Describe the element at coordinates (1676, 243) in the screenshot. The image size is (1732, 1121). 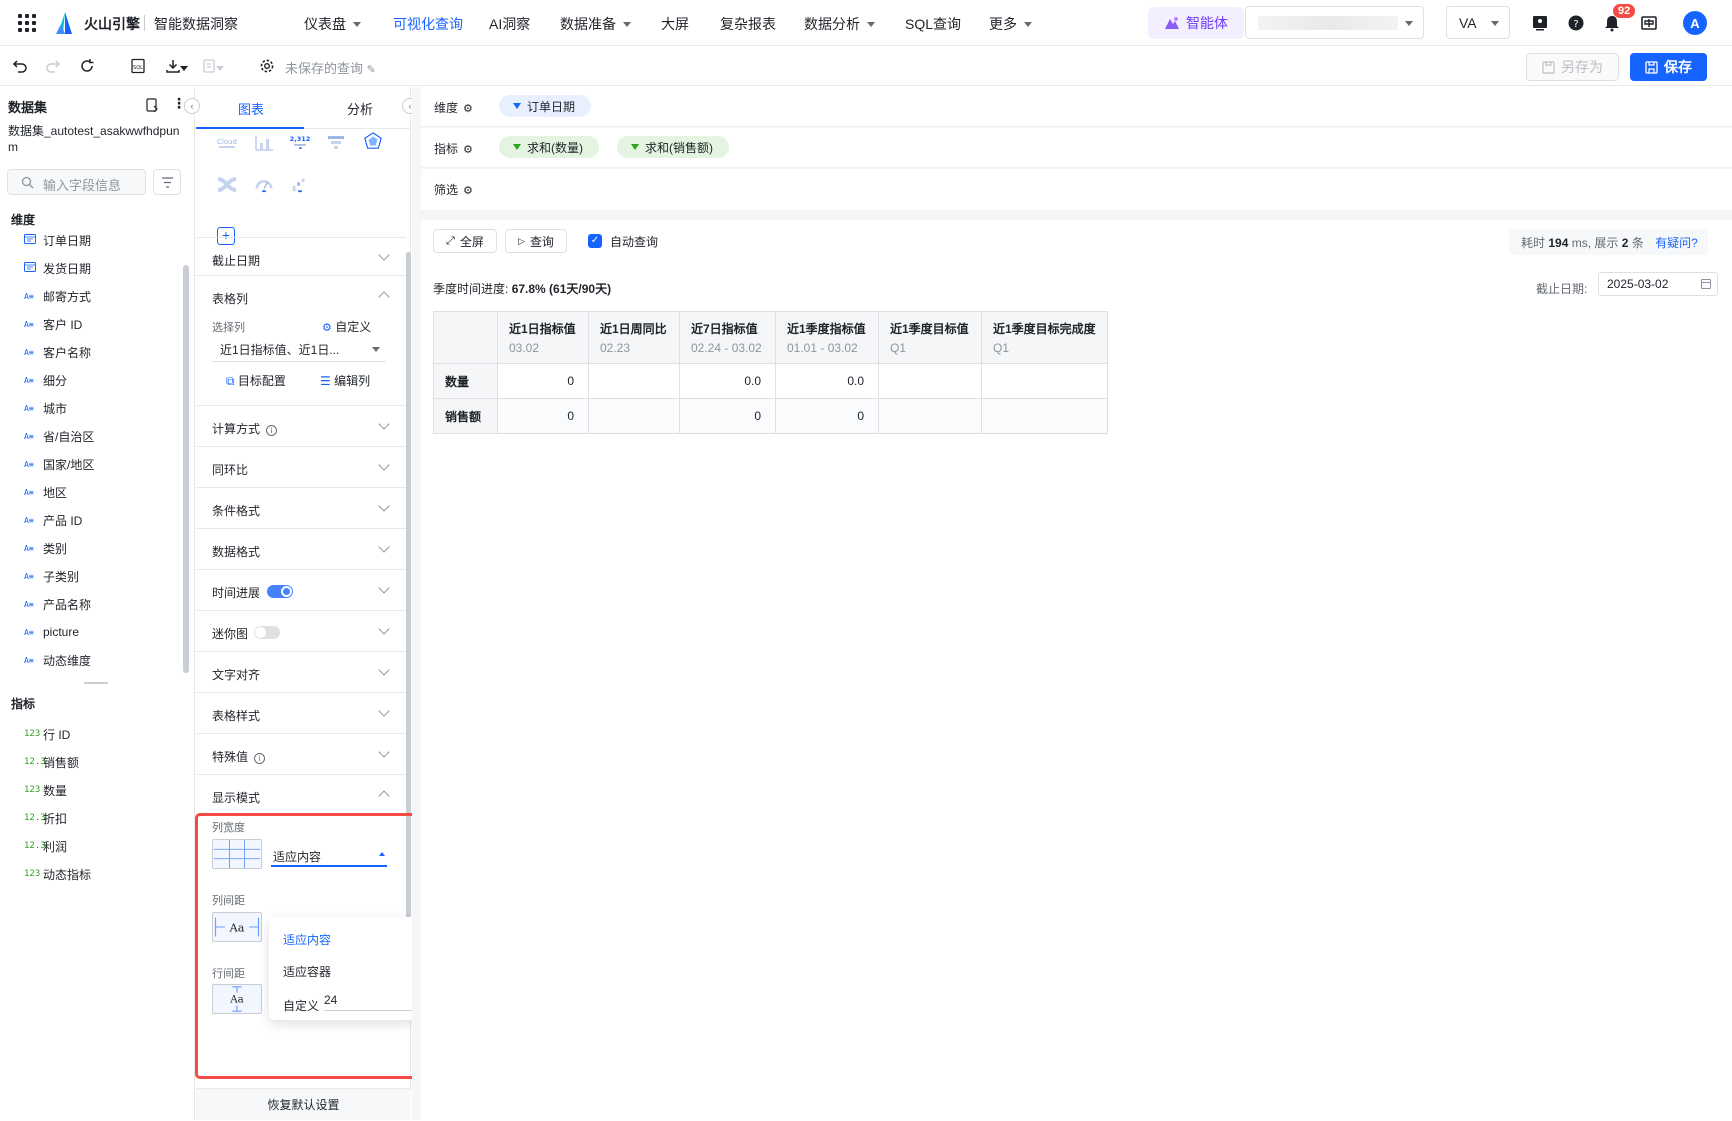
I see `help-link: 有疑问?` at that location.